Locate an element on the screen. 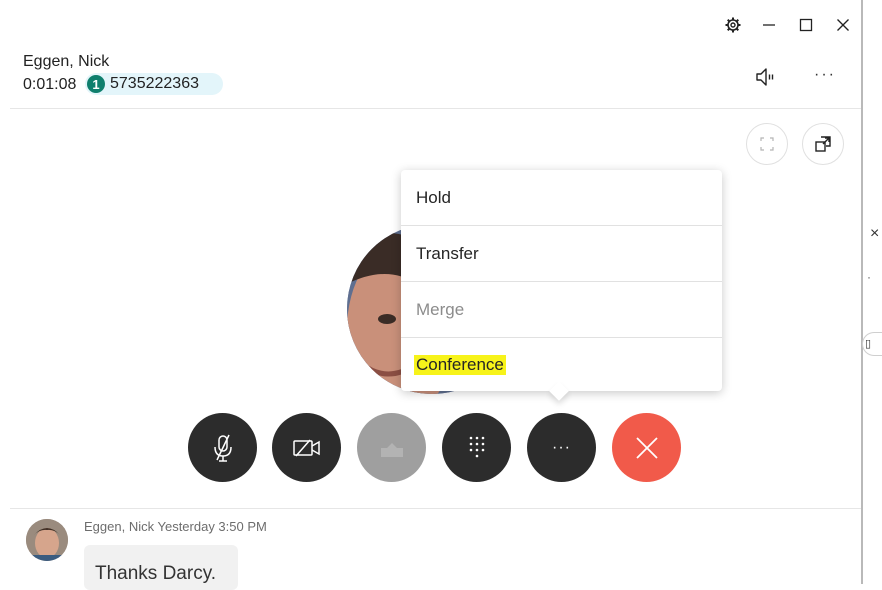  chat-divider is located at coordinates (435, 508).